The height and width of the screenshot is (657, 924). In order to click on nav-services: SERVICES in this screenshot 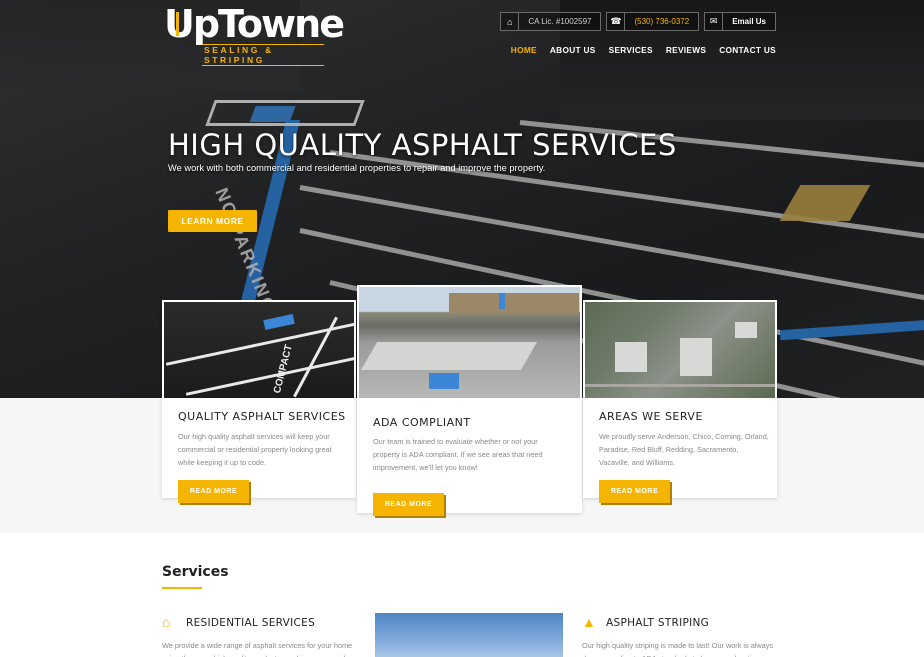, I will do `click(631, 50)`.